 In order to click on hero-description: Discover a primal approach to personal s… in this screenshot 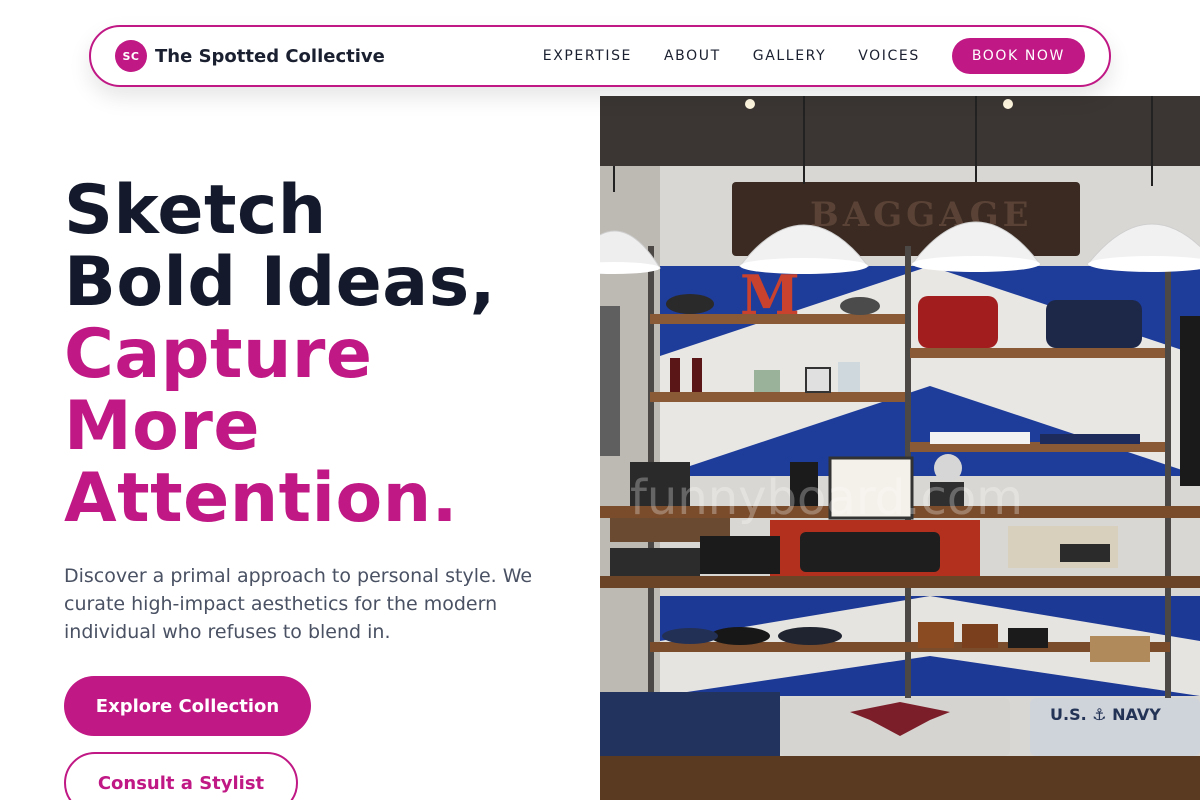, I will do `click(298, 604)`.